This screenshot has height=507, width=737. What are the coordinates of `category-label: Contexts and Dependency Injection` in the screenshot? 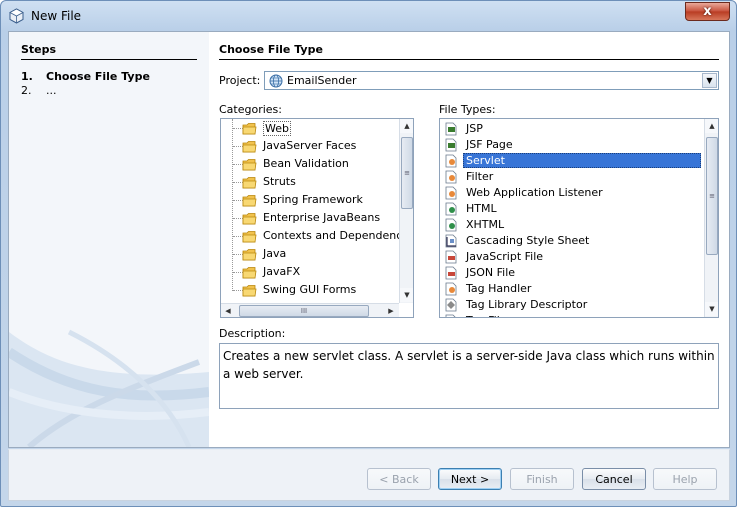 It's located at (338, 235).